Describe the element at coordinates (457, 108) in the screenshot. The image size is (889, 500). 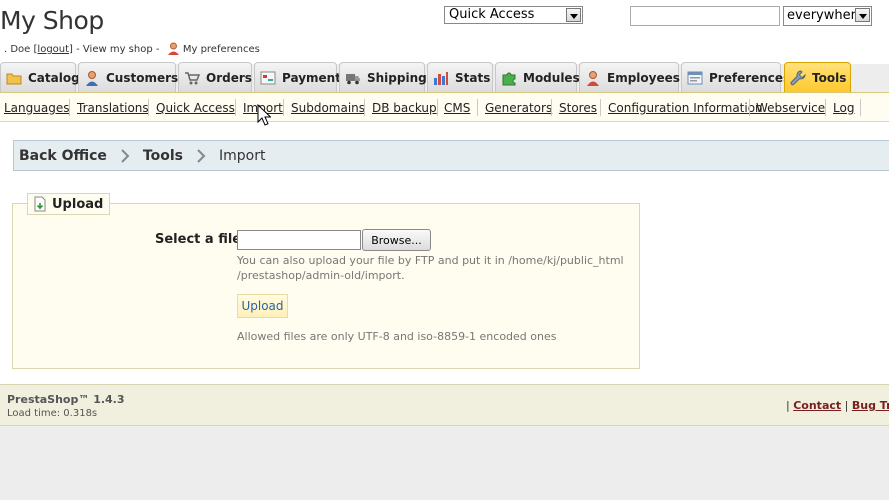
I see `subnav-cms: CMS` at that location.